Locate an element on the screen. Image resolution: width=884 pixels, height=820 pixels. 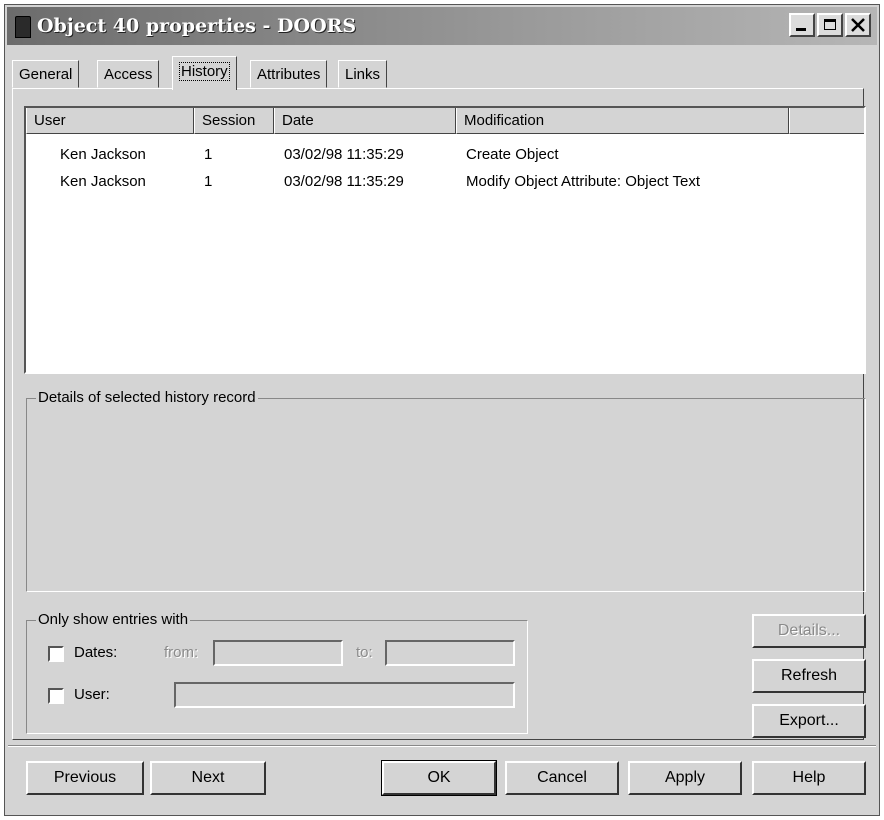
user-checkbox is located at coordinates (56, 696).